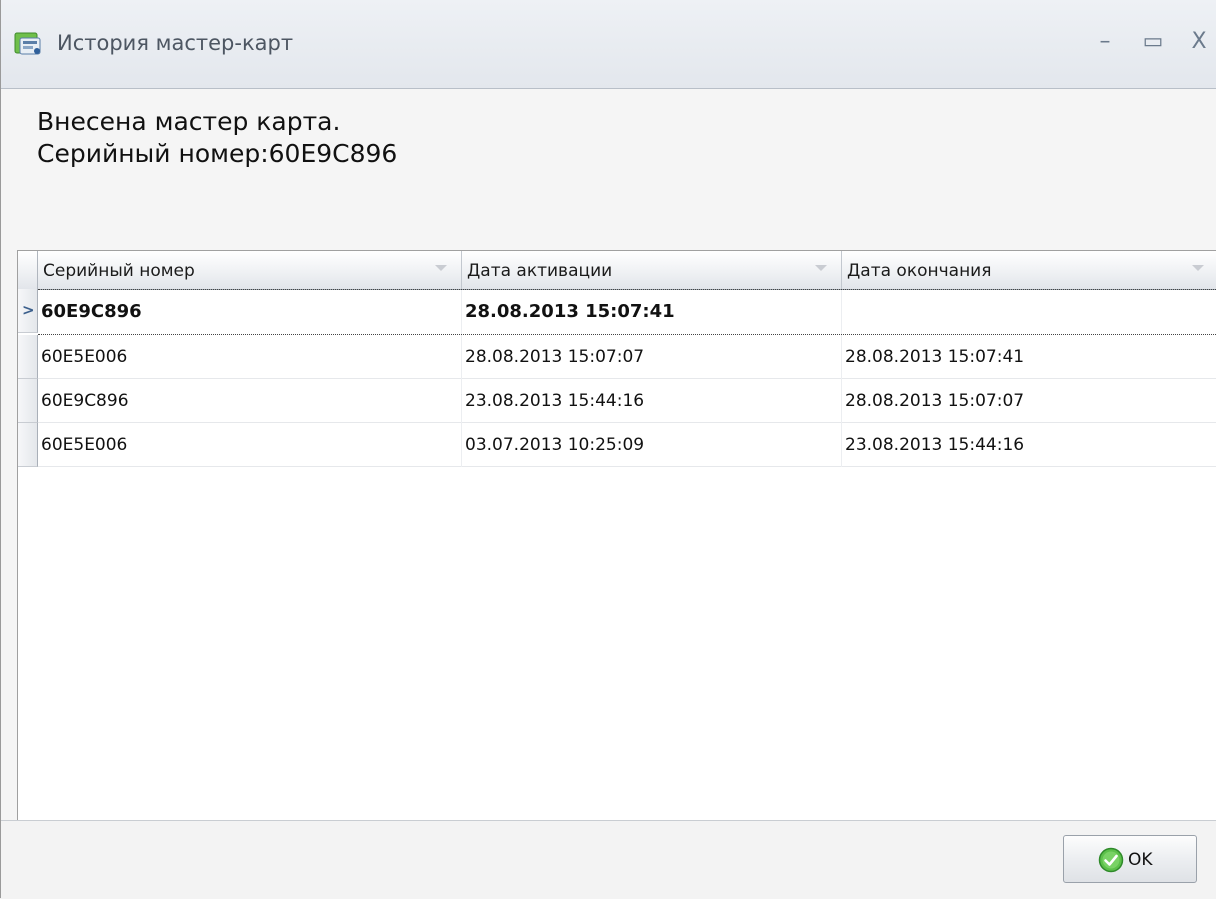 Image resolution: width=1216 pixels, height=899 pixels. What do you see at coordinates (217, 153) in the screenshot?
I see `message-line-2: Серийный номер:60E9C896` at bounding box center [217, 153].